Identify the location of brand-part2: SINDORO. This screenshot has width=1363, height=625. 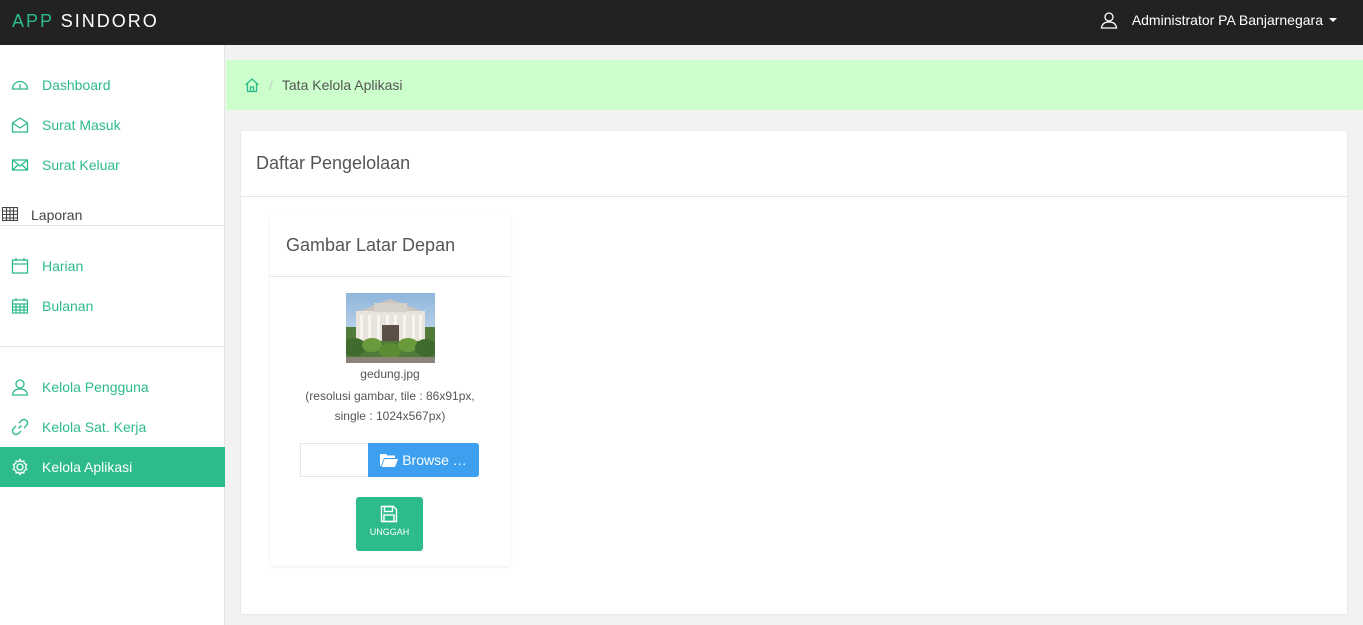
(109, 21).